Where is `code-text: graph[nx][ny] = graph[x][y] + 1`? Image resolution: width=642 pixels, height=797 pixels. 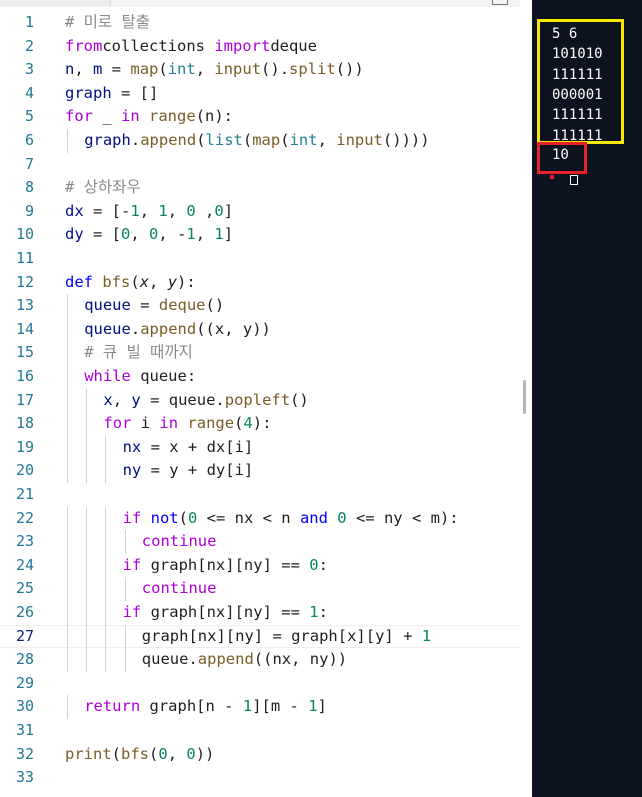 code-text: graph[nx][ny] = graph[x][y] + 1 is located at coordinates (286, 637).